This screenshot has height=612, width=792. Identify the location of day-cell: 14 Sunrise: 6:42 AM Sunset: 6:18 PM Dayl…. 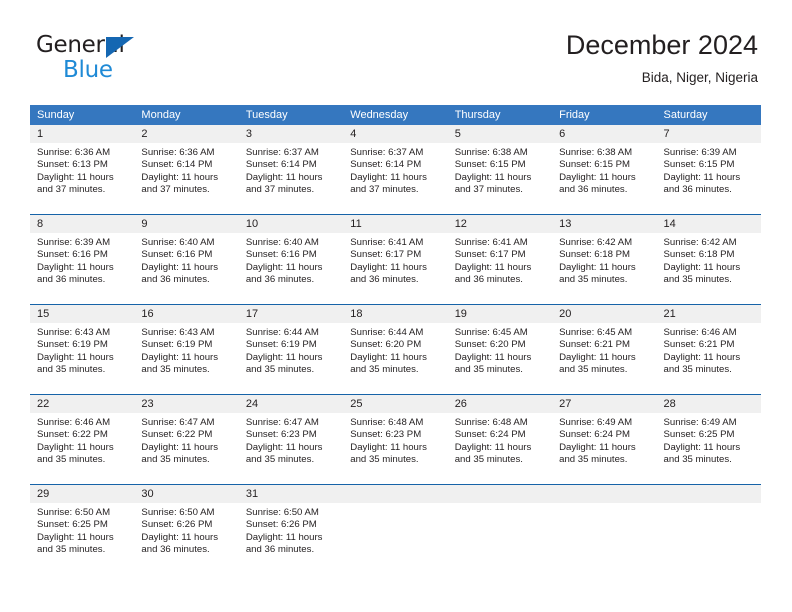
(708, 259).